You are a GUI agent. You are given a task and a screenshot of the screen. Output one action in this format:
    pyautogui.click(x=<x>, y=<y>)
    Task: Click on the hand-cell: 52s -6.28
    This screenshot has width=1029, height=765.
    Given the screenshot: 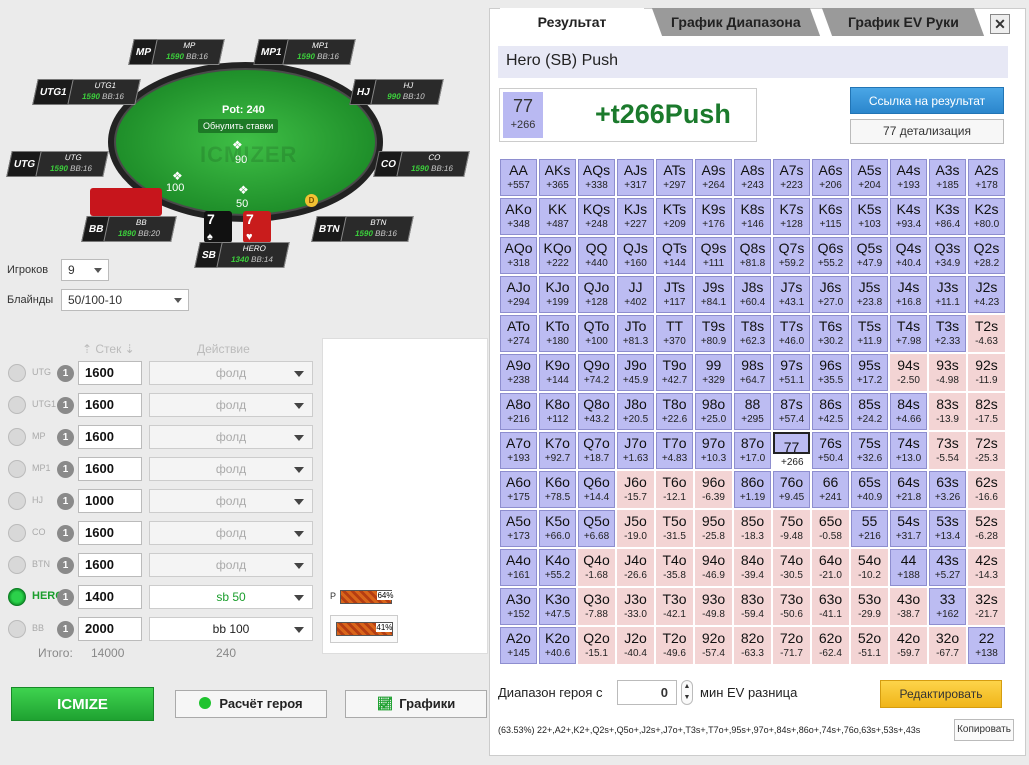 What is the action you would take?
    pyautogui.click(x=986, y=528)
    